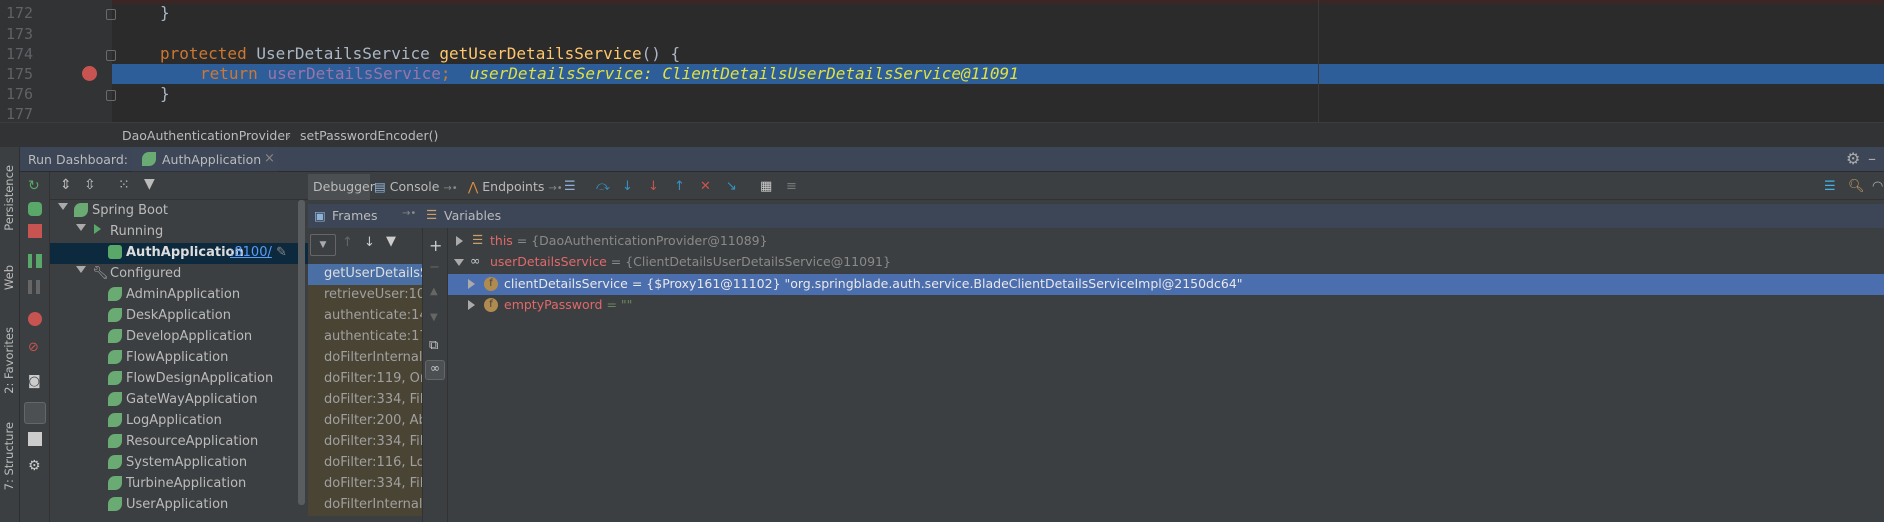  What do you see at coordinates (434, 291) in the screenshot?
I see `move-up-icon: ▲` at bounding box center [434, 291].